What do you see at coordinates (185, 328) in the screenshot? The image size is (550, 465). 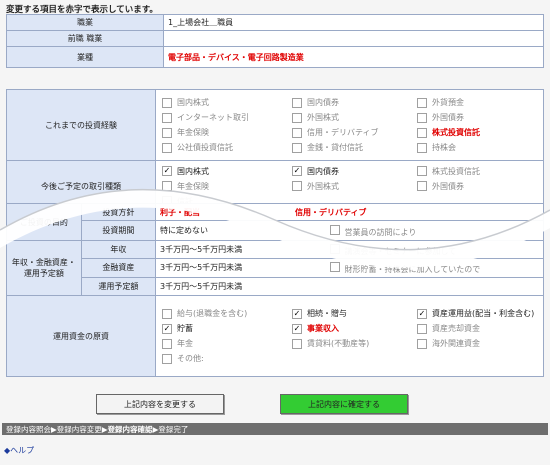 I see `funds-option-label: 貯蓄` at bounding box center [185, 328].